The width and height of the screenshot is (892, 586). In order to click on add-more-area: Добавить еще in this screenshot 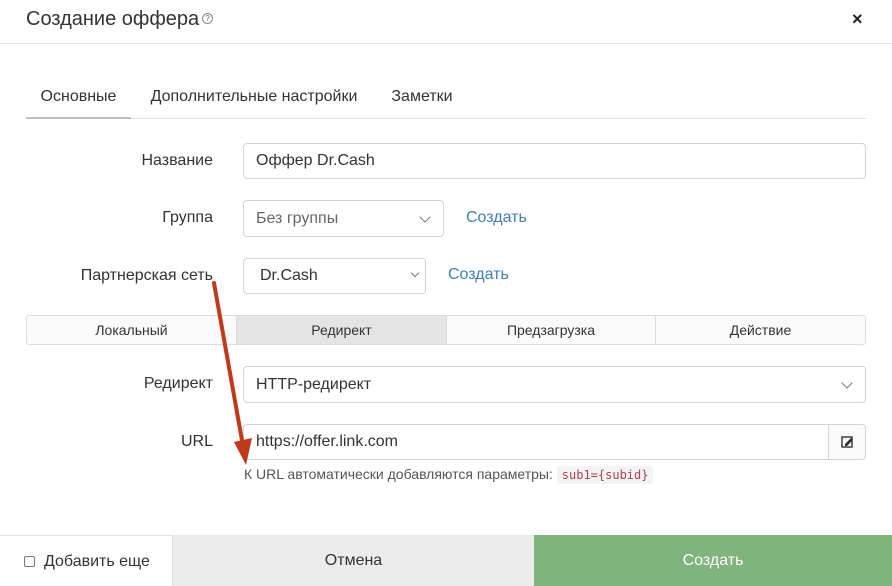, I will do `click(86, 560)`.